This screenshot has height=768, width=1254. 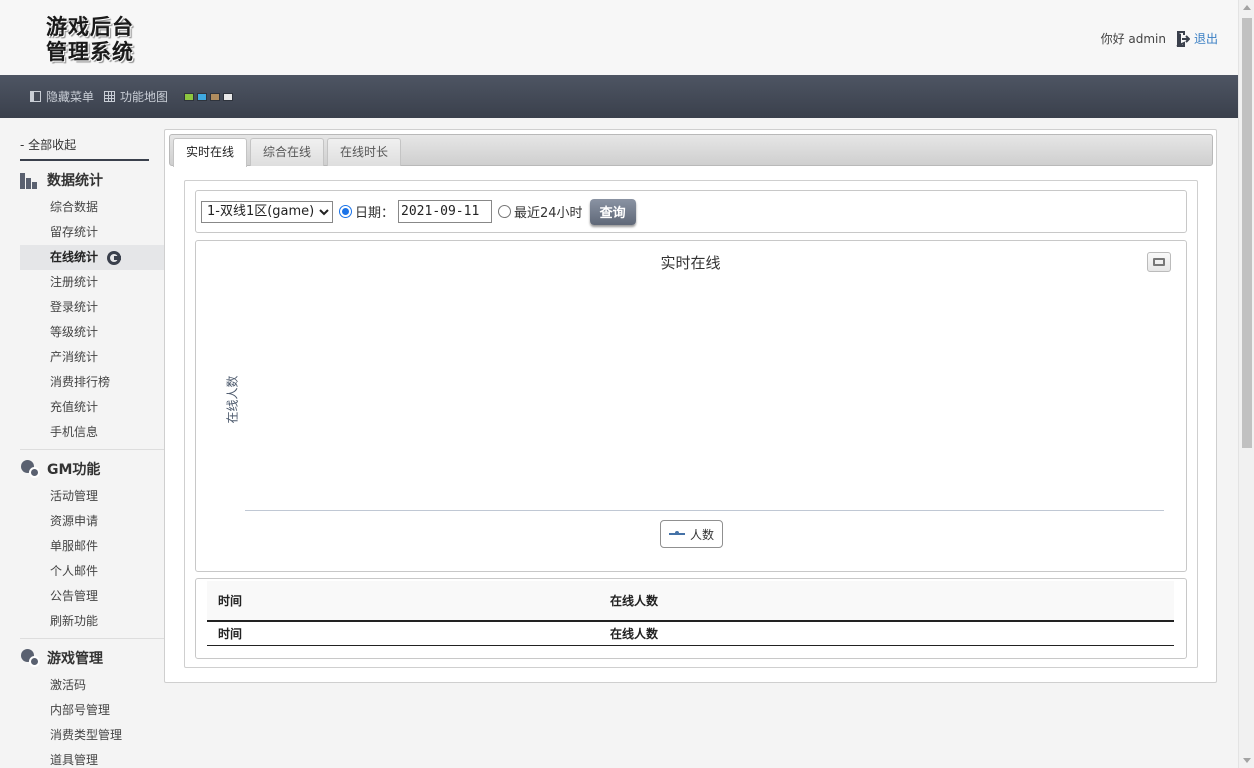 I want to click on sidebar-group-game-mgmt: 游戏管理 激活码 内部号管理 消费类型管理 道具管理, so click(x=92, y=705).